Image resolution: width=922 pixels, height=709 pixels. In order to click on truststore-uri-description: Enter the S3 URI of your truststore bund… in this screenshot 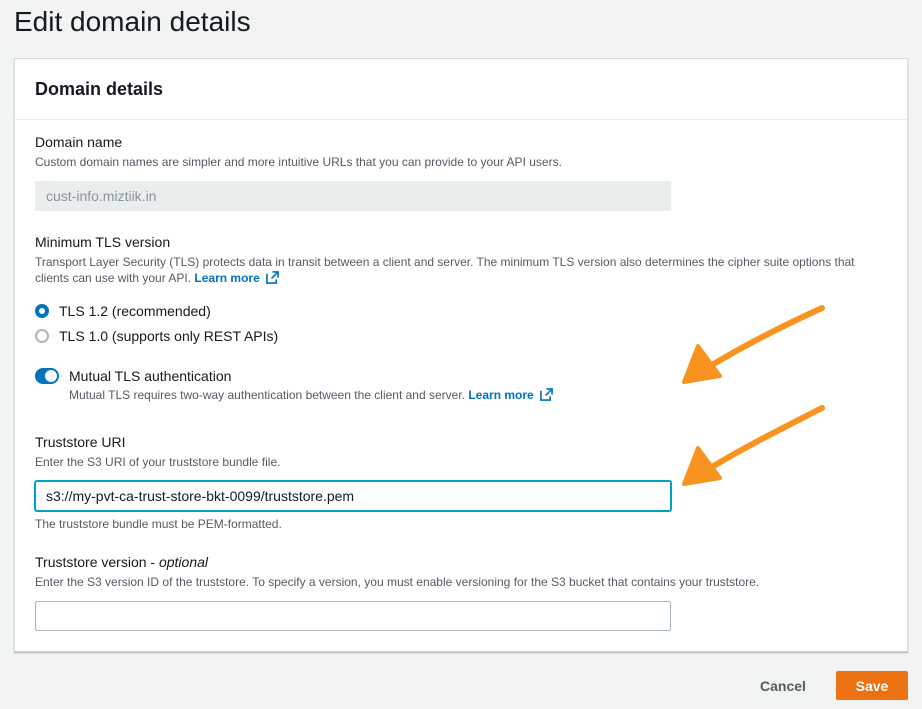, I will do `click(158, 462)`.